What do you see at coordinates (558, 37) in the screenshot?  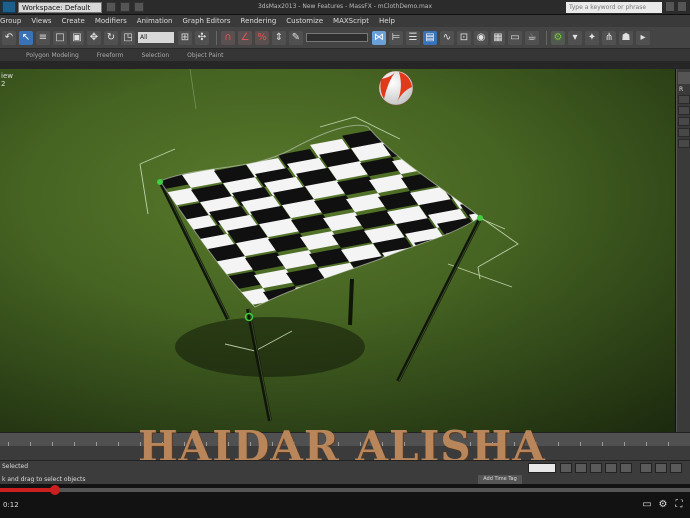 I see `massfx-icon: ⚙` at bounding box center [558, 37].